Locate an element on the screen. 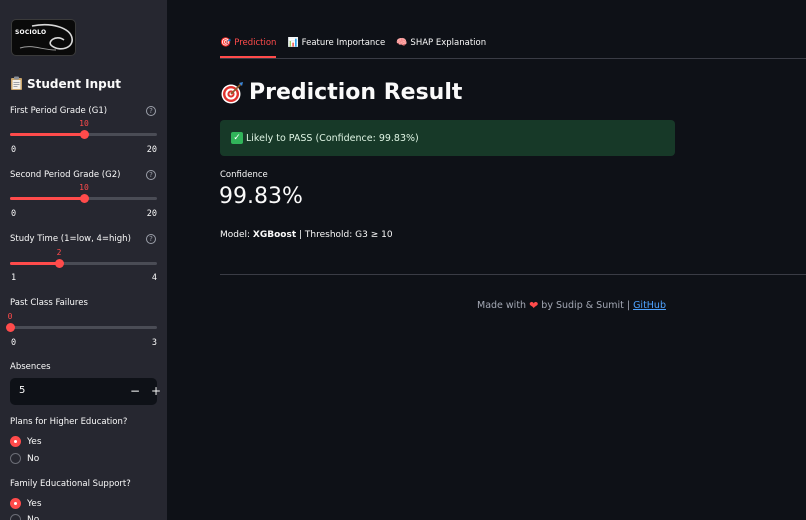 This screenshot has width=806, height=520. app-logo: SOCIOLO is located at coordinates (43, 37).